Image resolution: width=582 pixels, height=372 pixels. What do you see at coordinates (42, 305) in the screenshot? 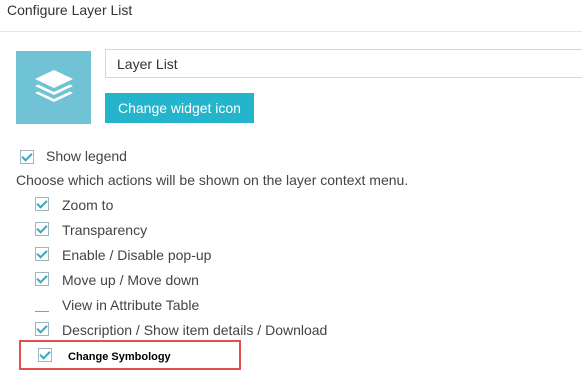
I see `view-attribute-table-checkbox` at bounding box center [42, 305].